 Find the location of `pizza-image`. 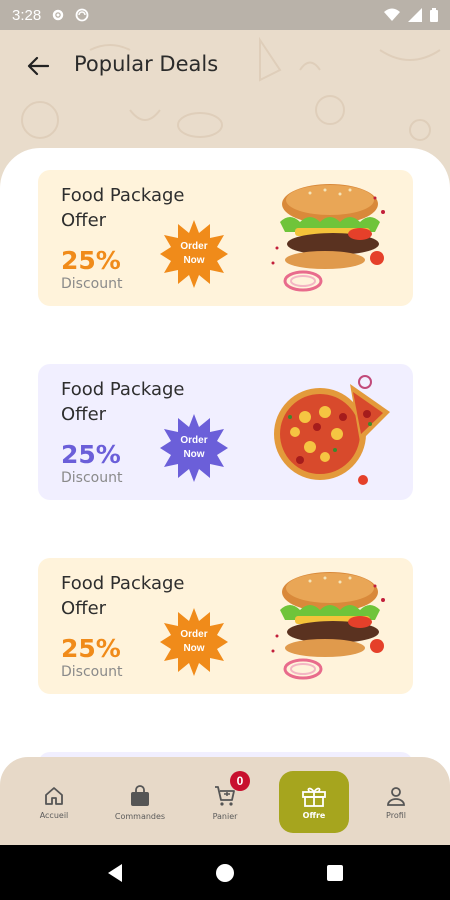

pizza-image is located at coordinates (332, 430).